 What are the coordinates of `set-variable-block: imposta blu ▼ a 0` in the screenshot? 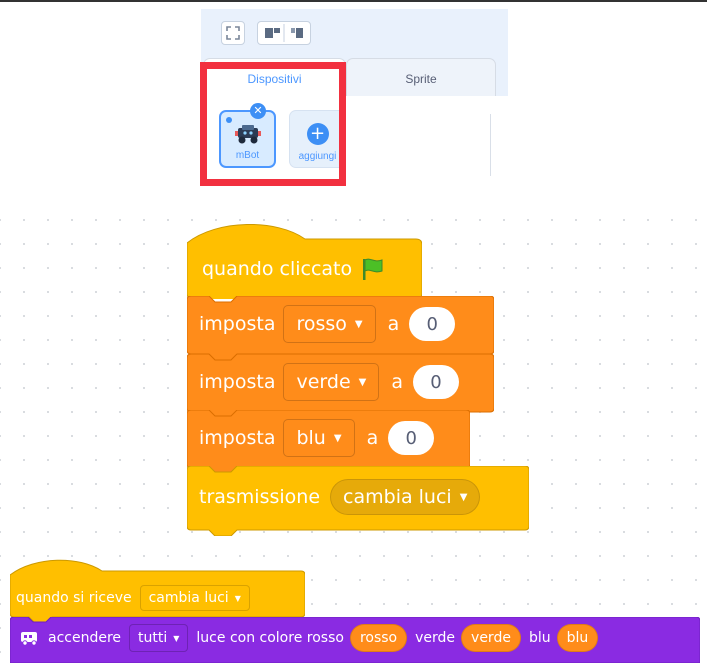 It's located at (328, 442).